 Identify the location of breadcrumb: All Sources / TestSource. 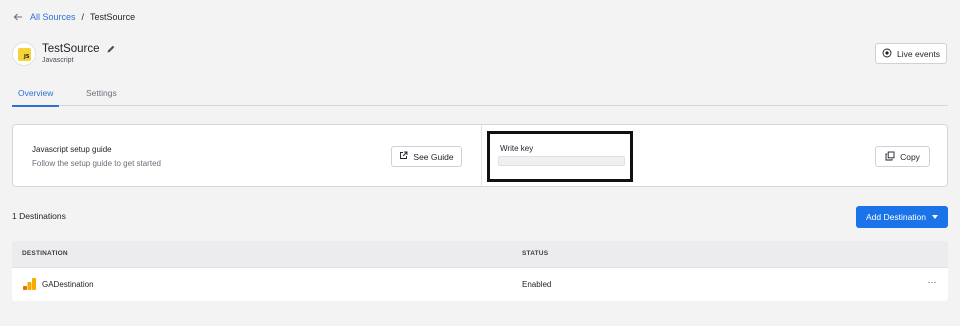
(73, 17).